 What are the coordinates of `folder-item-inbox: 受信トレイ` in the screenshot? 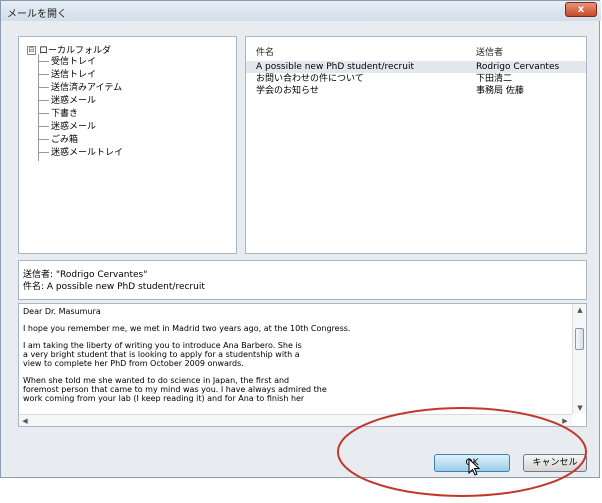 It's located at (67, 60).